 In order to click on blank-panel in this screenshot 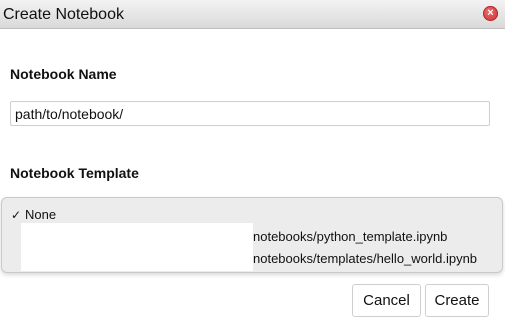, I will do `click(137, 247)`.